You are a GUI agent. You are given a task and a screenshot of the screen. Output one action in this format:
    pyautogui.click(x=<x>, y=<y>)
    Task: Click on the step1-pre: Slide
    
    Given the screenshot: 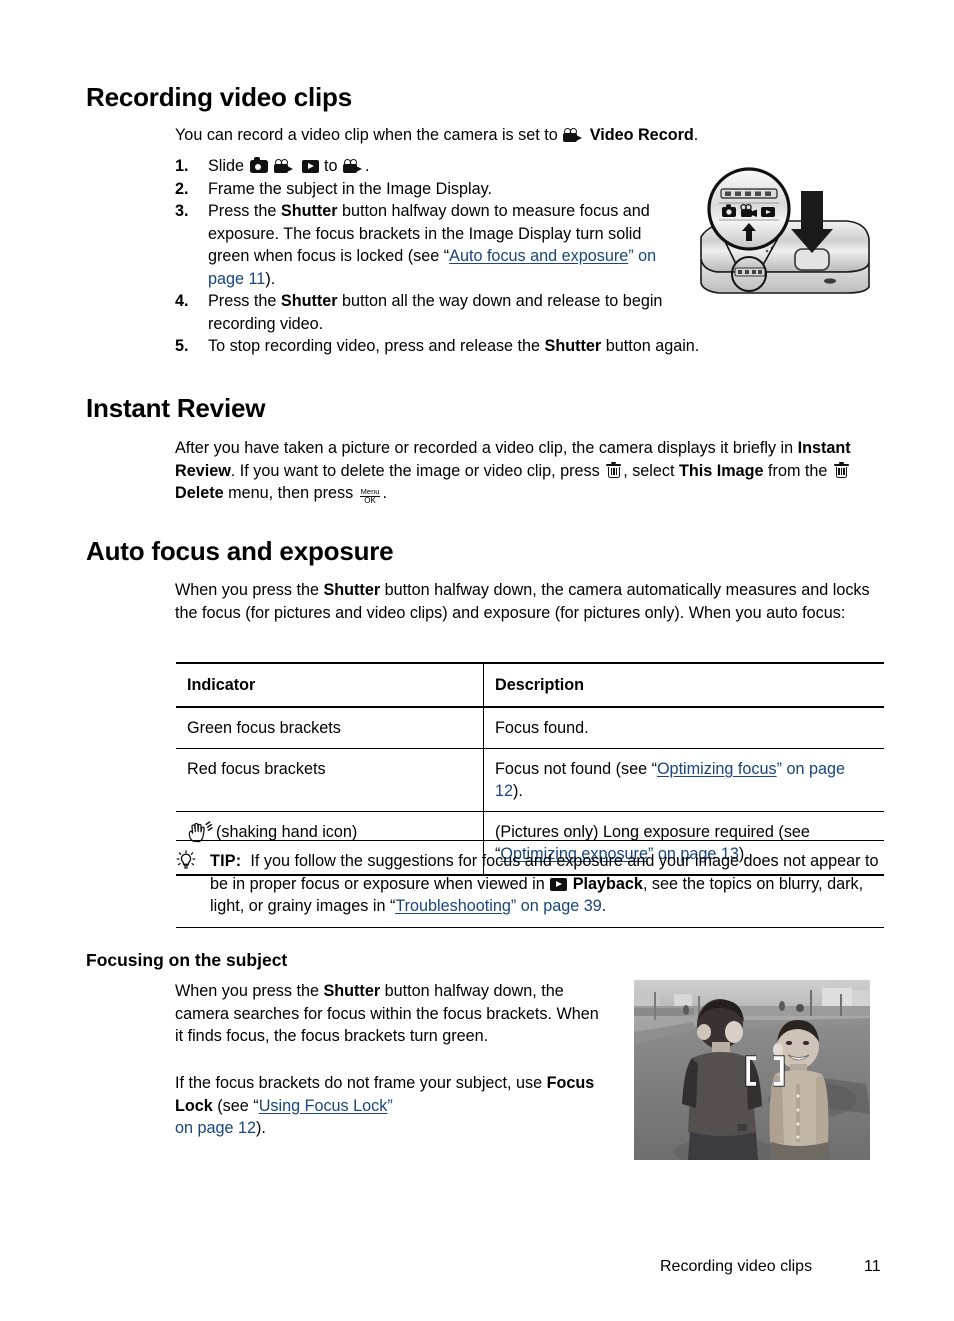 What is the action you would take?
    pyautogui.click(x=228, y=166)
    